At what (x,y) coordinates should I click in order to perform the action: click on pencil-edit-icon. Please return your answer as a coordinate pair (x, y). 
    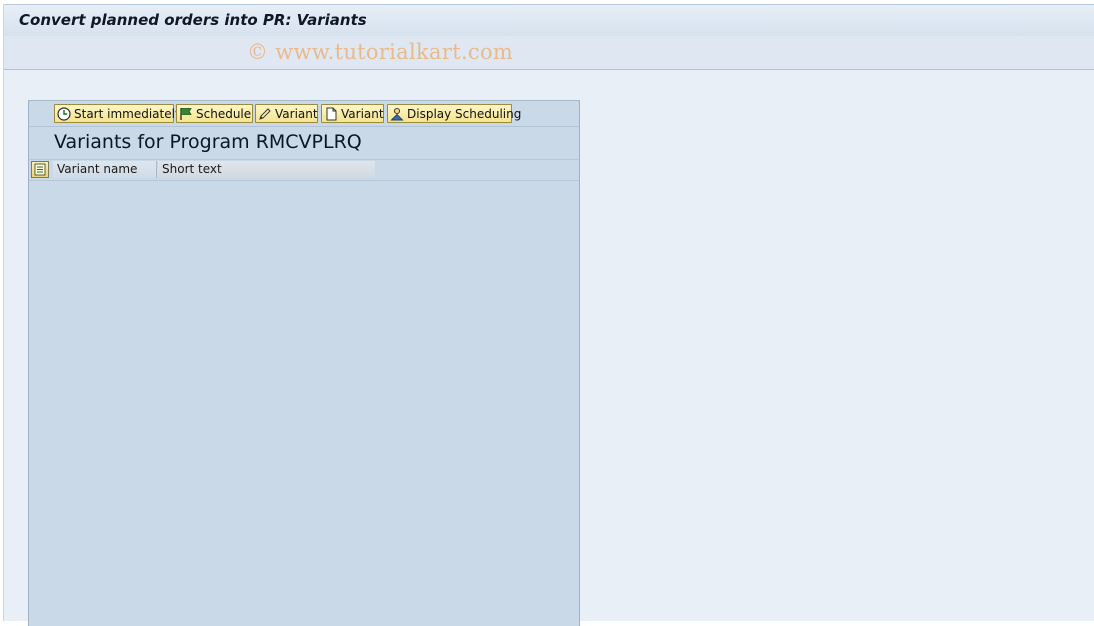
    Looking at the image, I should click on (265, 114).